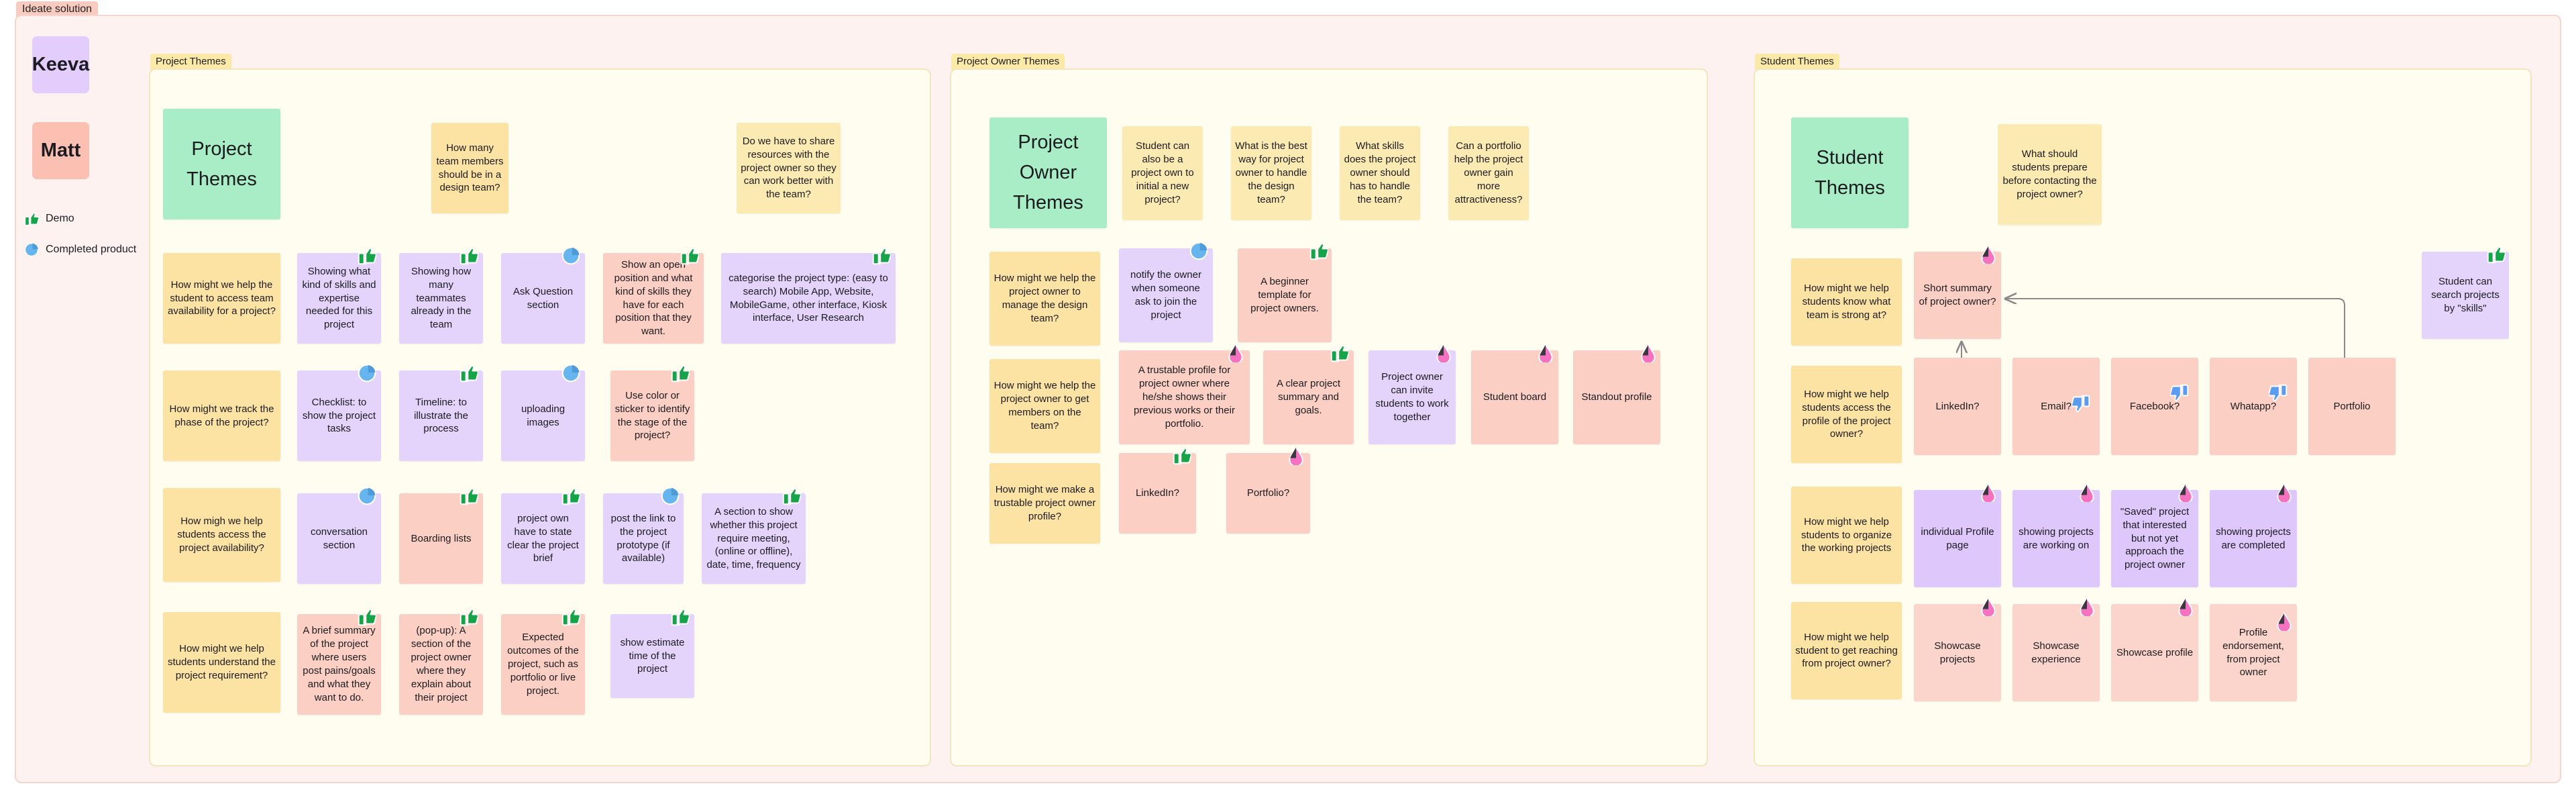  Describe the element at coordinates (1308, 397) in the screenshot. I see `sticky-note: A clear project summary and goals.` at that location.